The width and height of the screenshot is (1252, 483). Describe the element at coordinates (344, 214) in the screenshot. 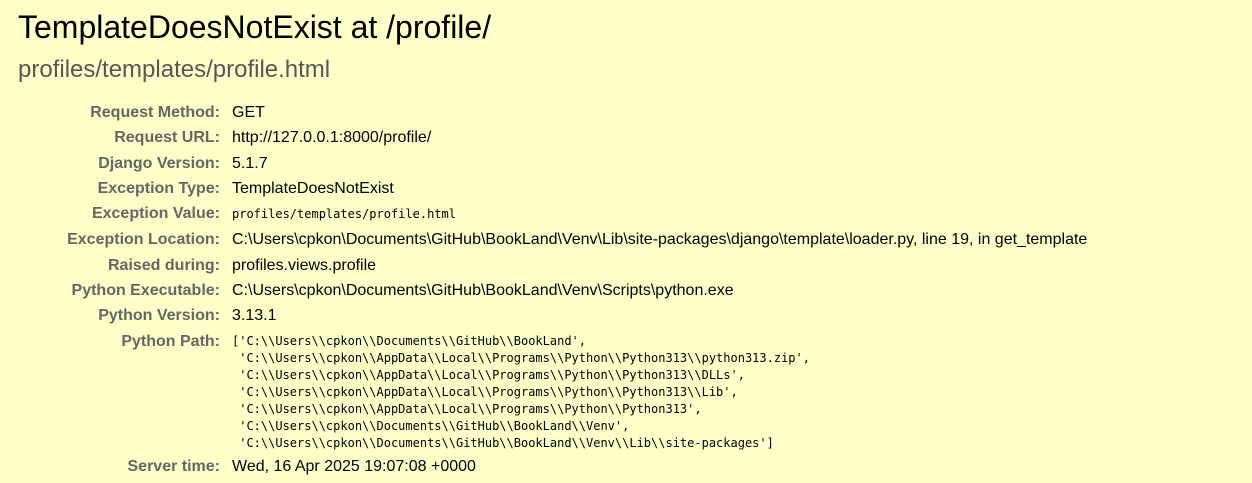

I see `exception-value: profiles/templates/profile.html` at that location.